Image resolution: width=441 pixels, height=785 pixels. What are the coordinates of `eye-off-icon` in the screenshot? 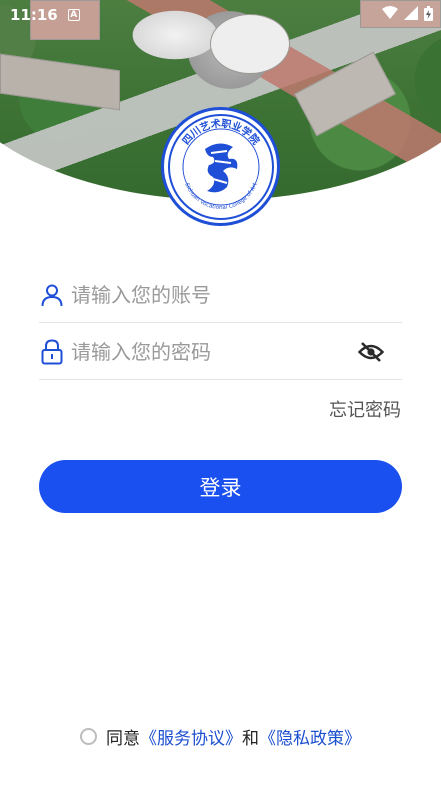 It's located at (371, 351).